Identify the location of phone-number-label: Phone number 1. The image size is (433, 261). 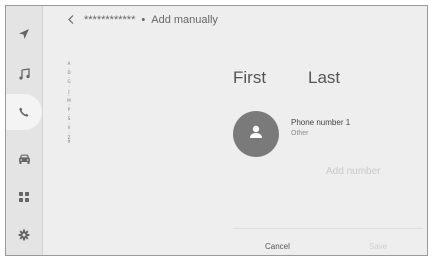
(320, 122).